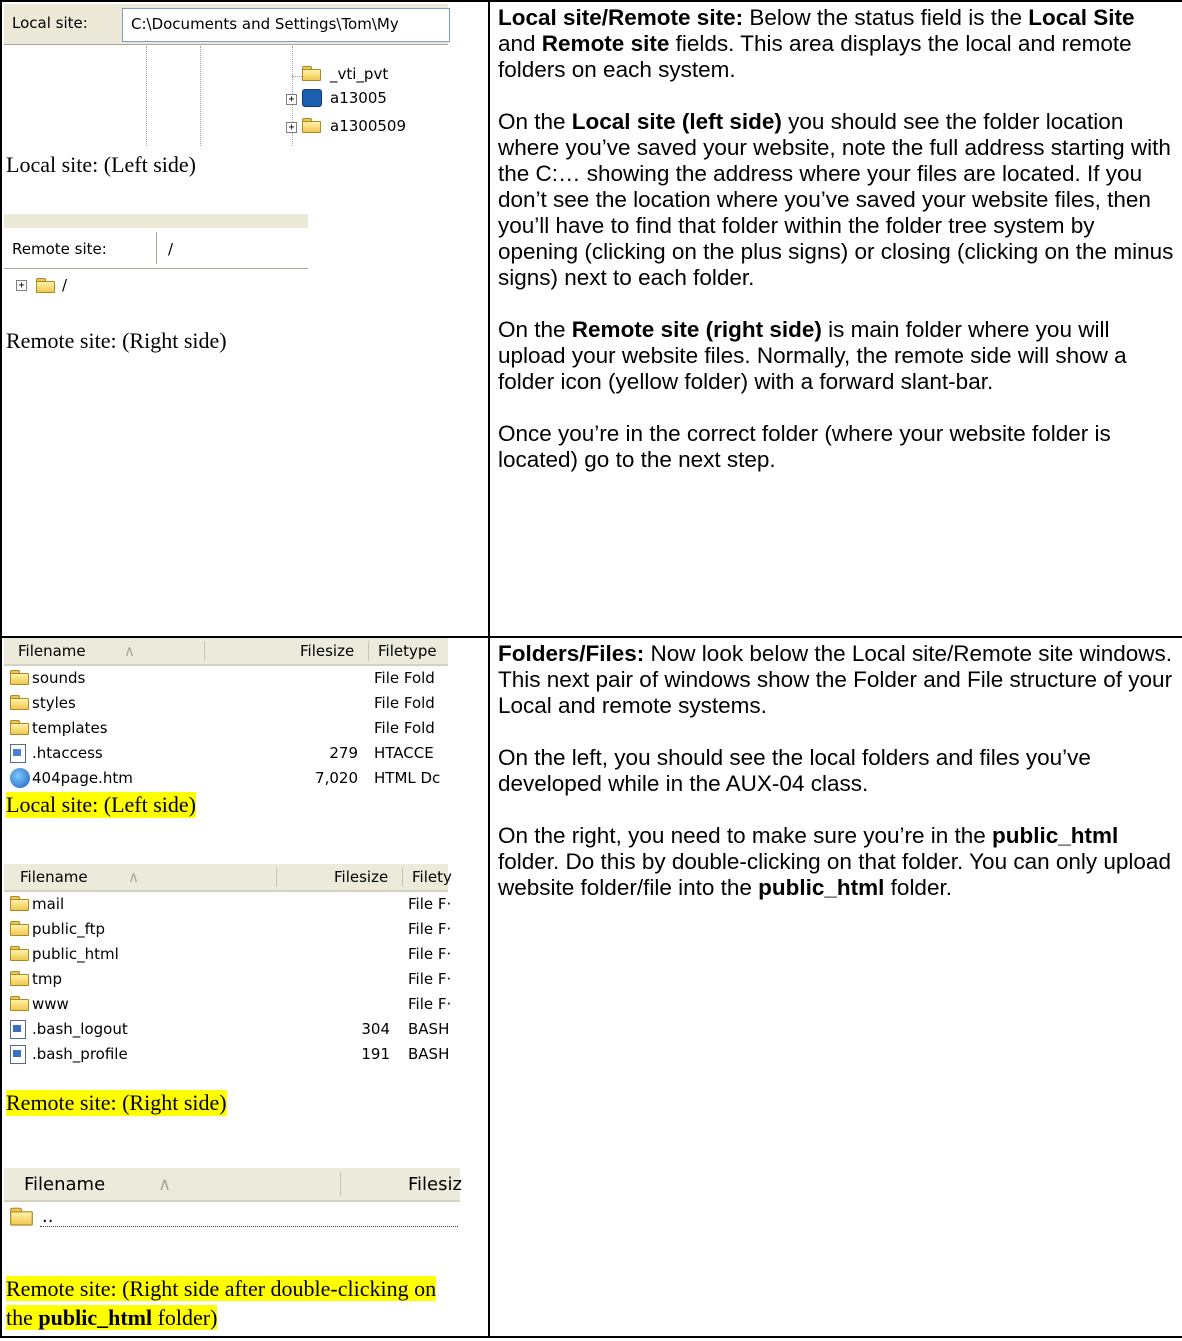 Image resolution: width=1182 pixels, height=1341 pixels. I want to click on remote-list-after-header: Filename ∧ Filesiz, so click(233, 1185).